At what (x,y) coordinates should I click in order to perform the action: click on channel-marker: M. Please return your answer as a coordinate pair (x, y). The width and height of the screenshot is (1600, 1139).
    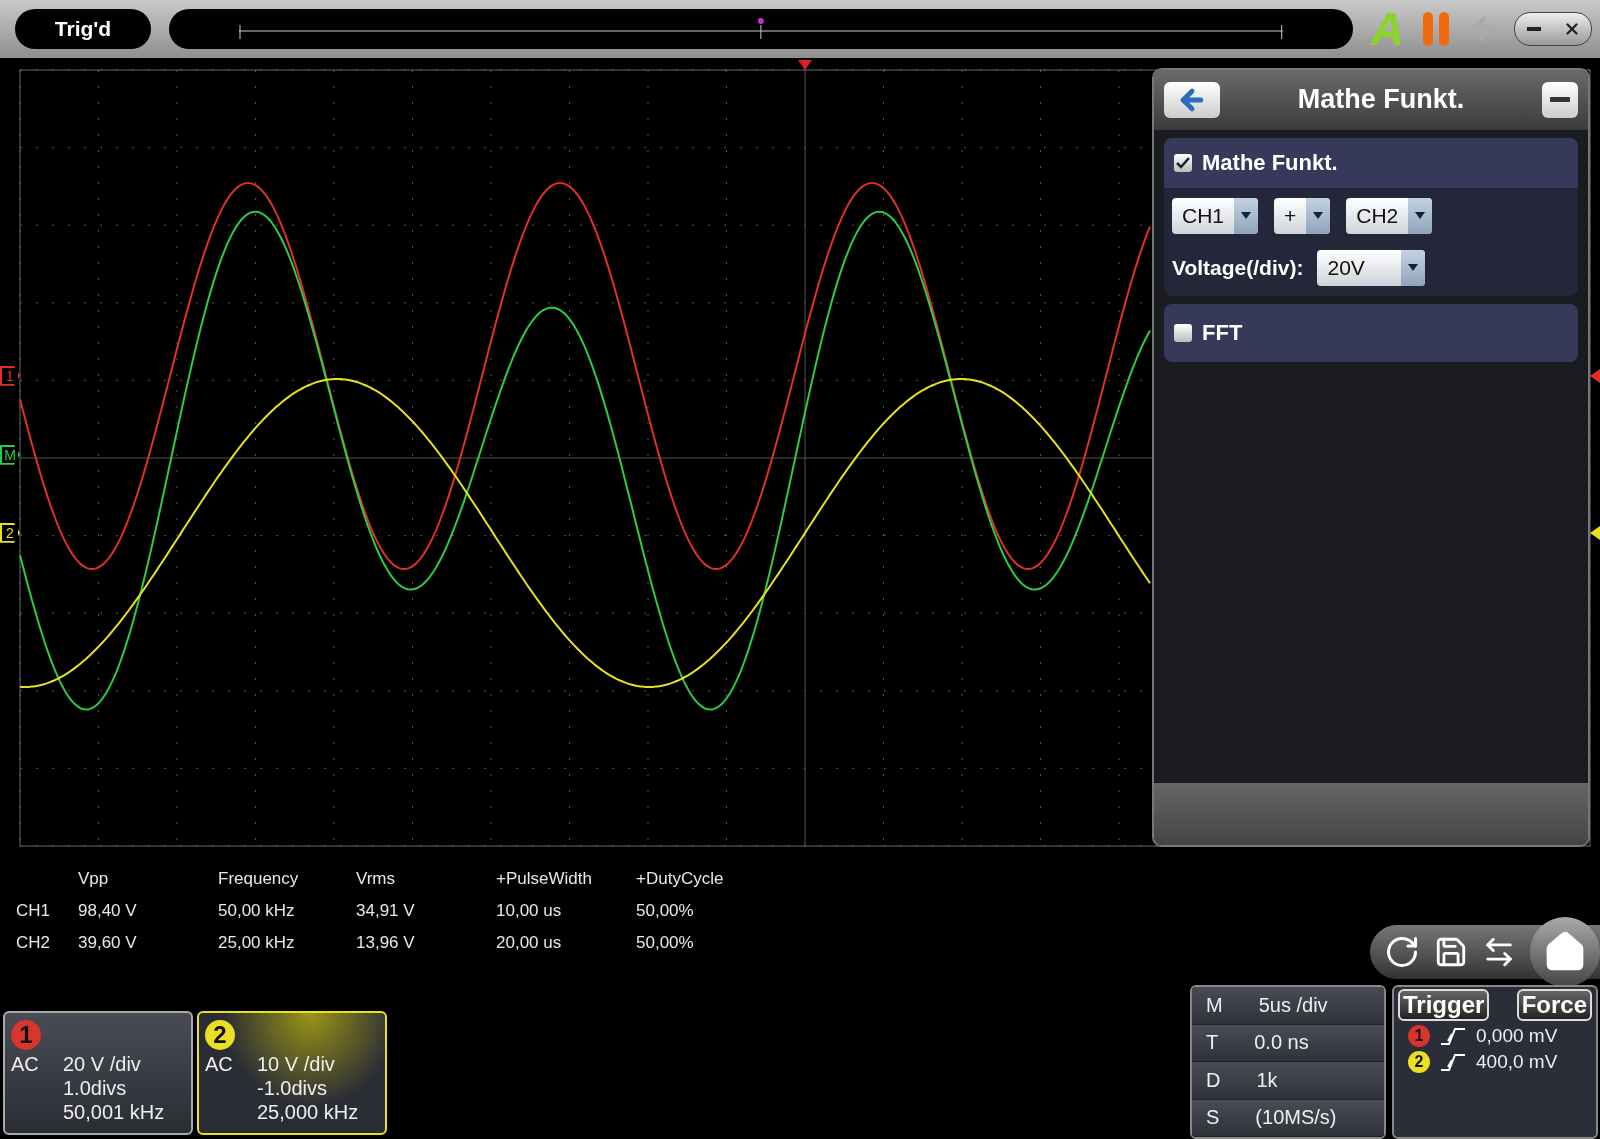
    Looking at the image, I should click on (10, 454).